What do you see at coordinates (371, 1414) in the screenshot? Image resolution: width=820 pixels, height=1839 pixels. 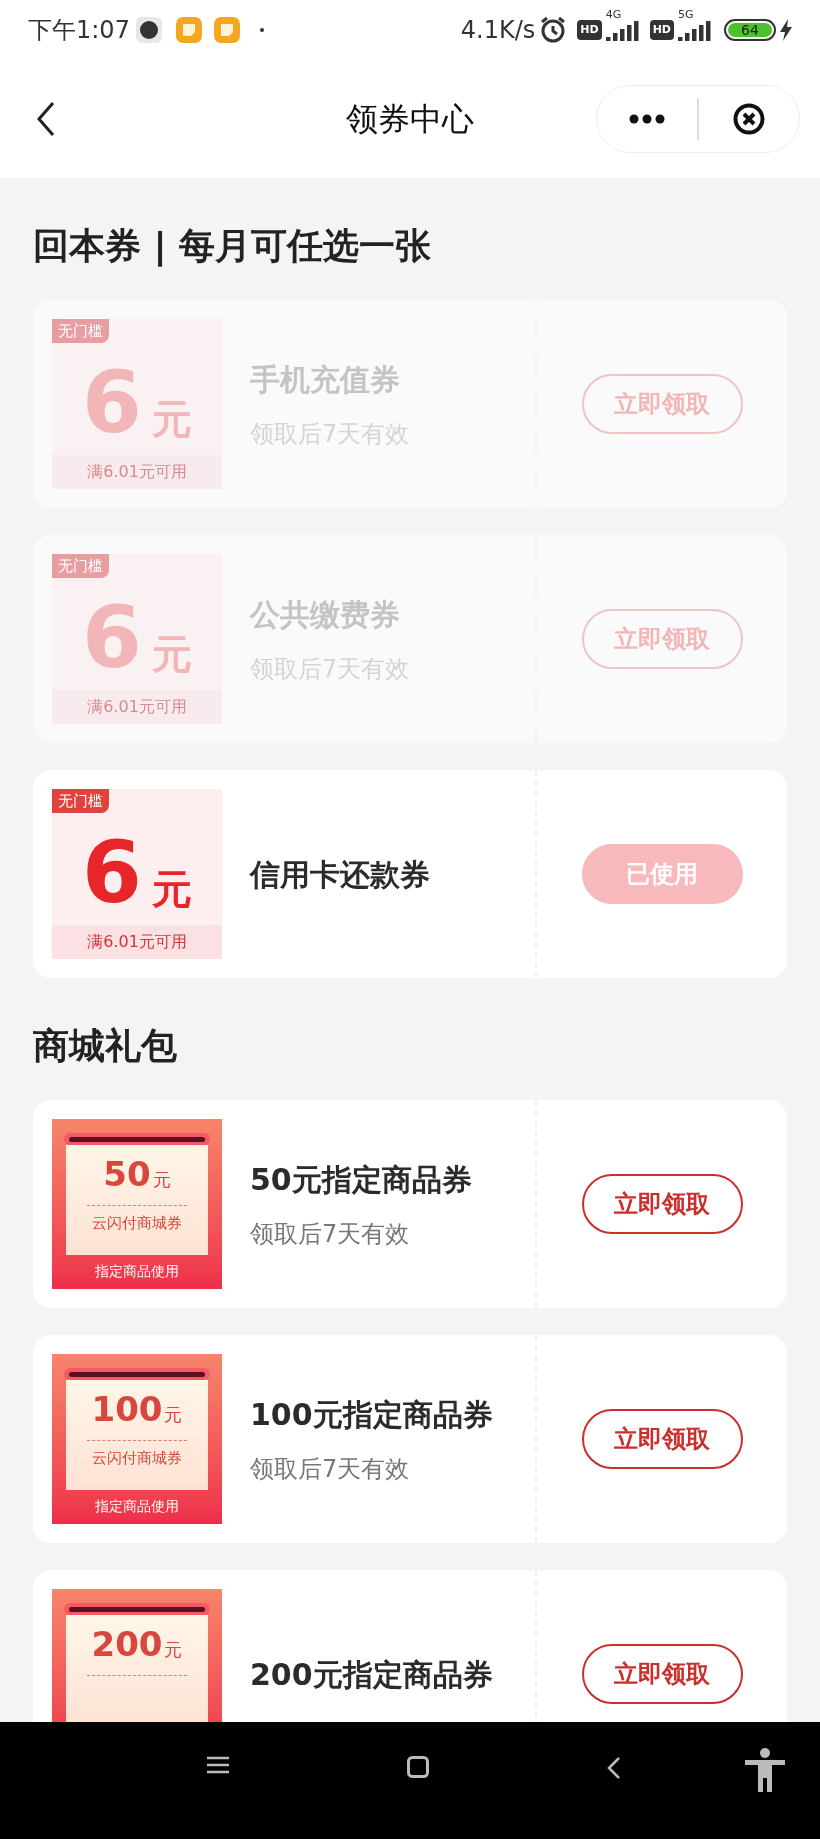 I see `coupon-title: 100元指定商品券` at bounding box center [371, 1414].